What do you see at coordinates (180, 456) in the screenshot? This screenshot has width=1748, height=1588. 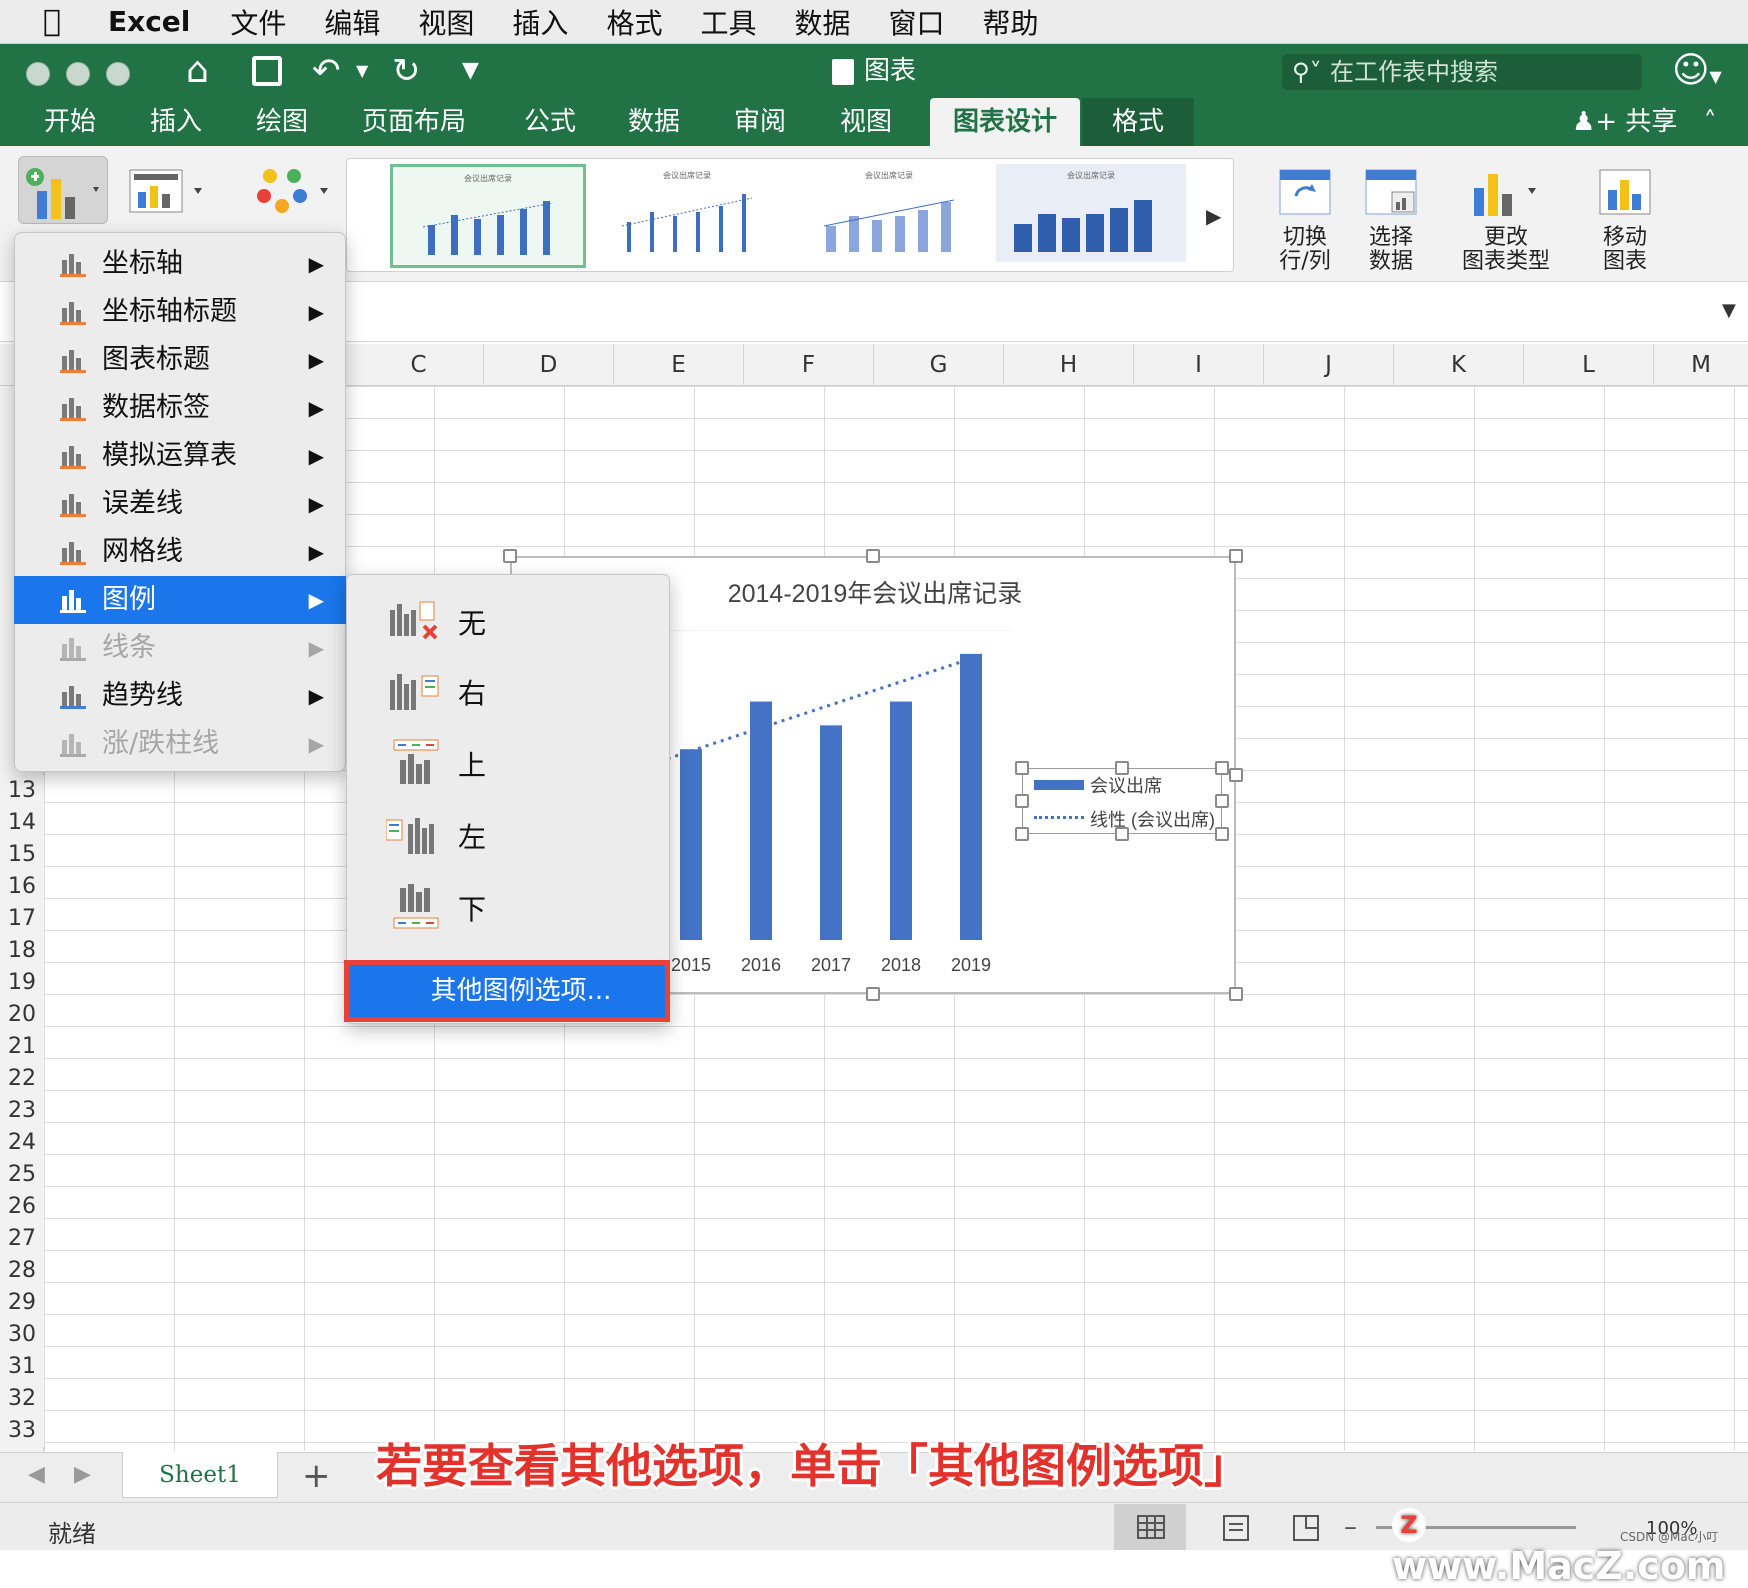 I see `chart-element-menu-item: 模拟运算表 ▶` at bounding box center [180, 456].